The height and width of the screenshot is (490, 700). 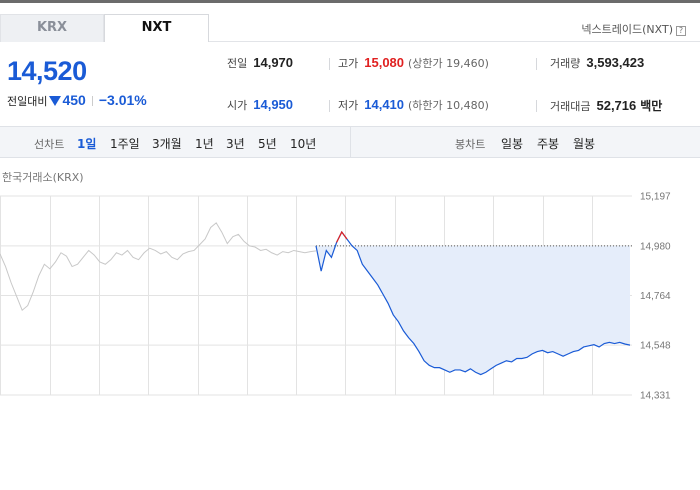 I want to click on tab-krx: KRX, so click(x=52, y=28).